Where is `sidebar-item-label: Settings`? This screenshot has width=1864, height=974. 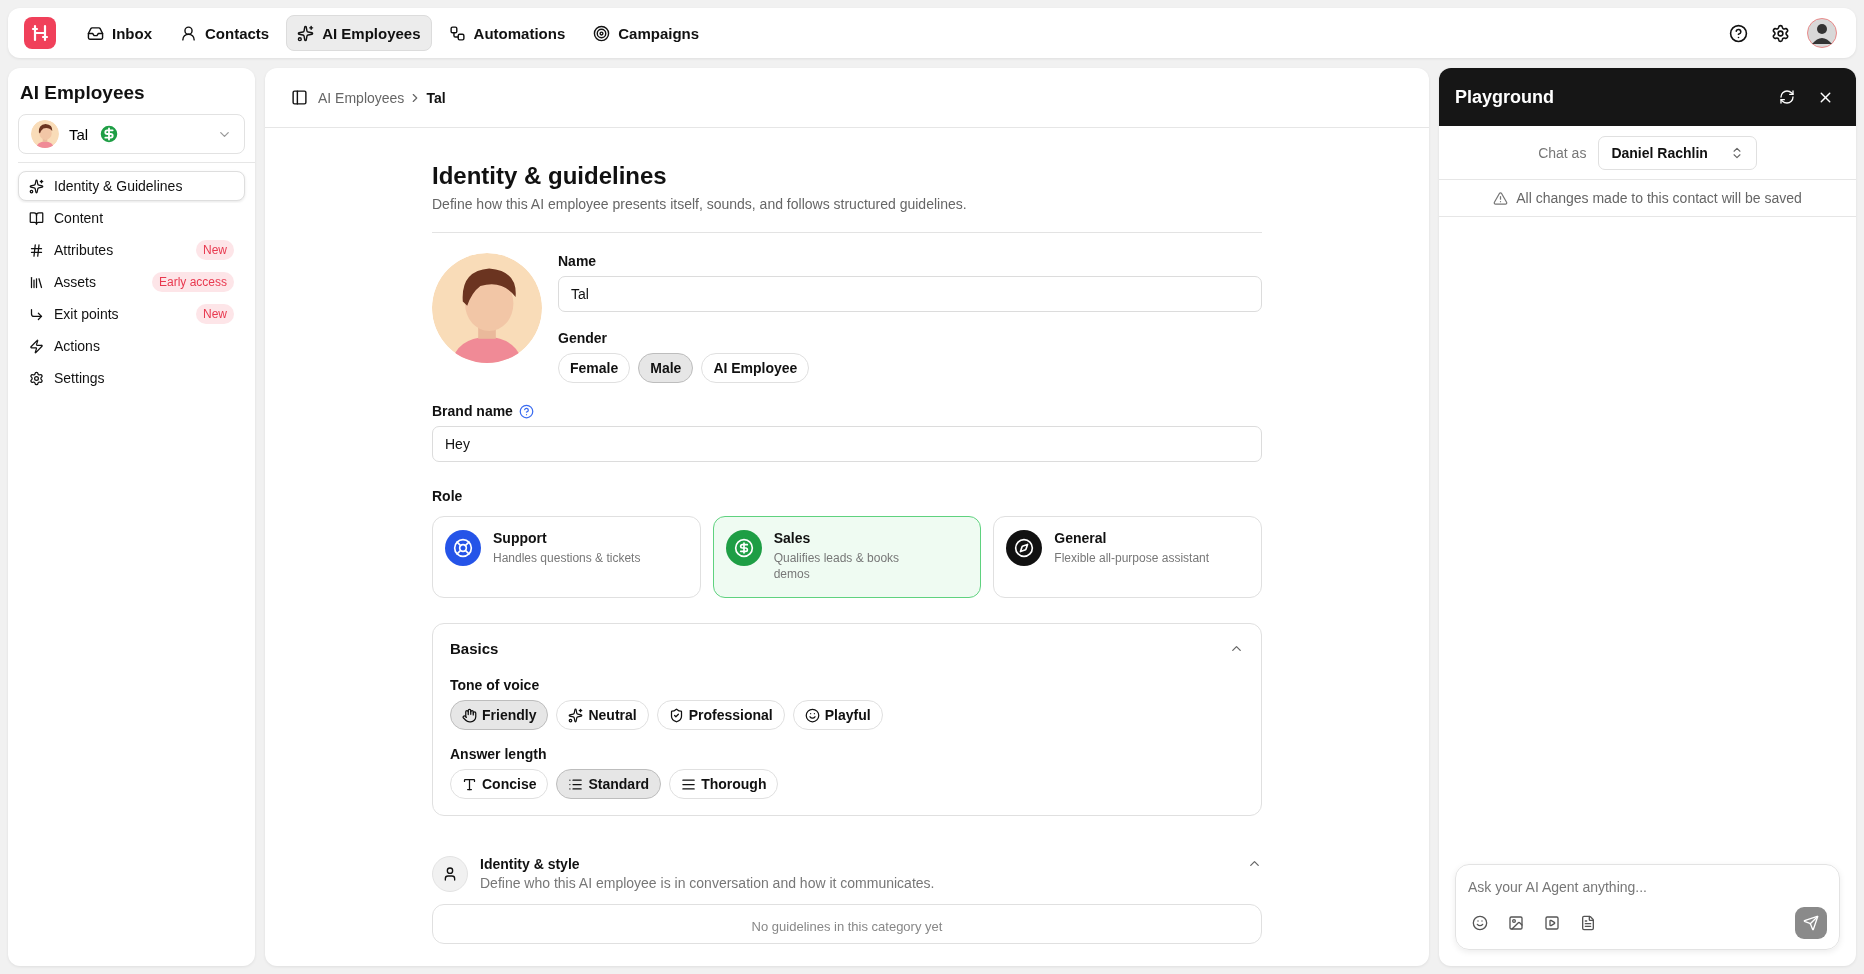
sidebar-item-label: Settings is located at coordinates (80, 378).